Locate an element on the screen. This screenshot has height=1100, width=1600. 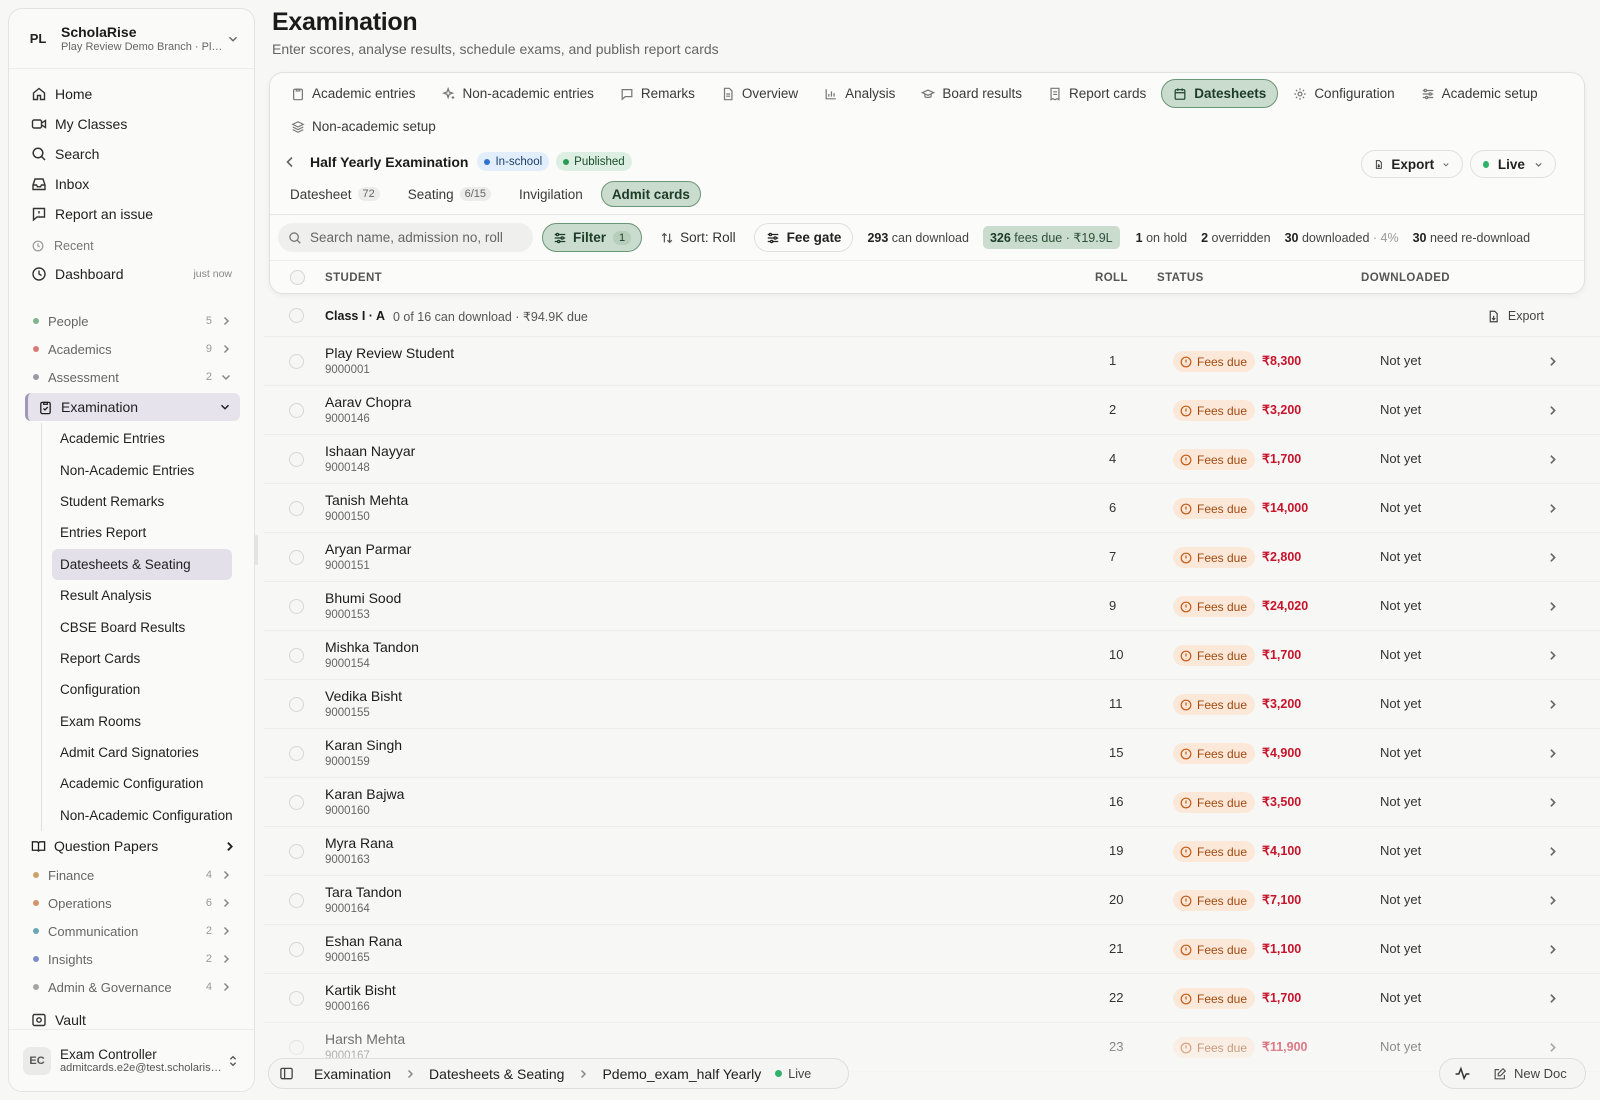
search-box is located at coordinates (405, 237).